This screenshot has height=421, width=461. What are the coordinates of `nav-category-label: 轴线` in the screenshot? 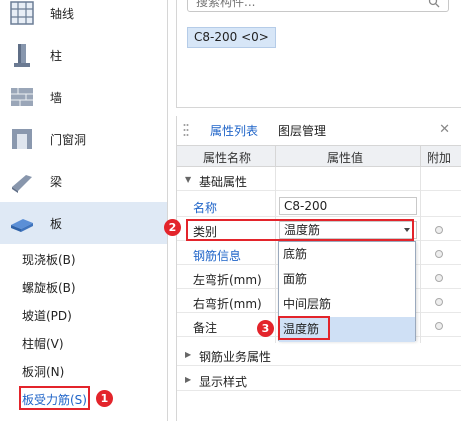 It's located at (62, 13).